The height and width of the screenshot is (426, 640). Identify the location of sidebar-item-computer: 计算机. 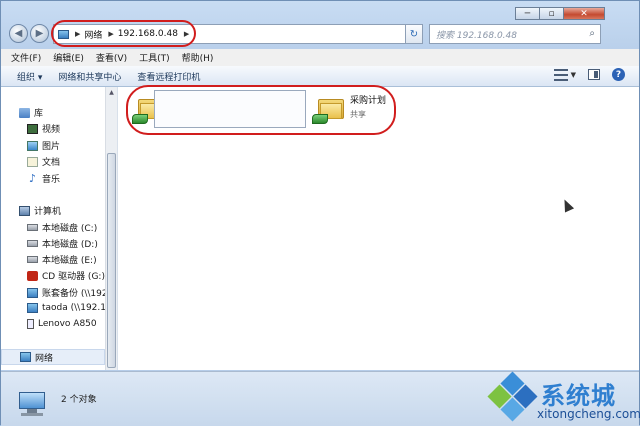
(40, 210).